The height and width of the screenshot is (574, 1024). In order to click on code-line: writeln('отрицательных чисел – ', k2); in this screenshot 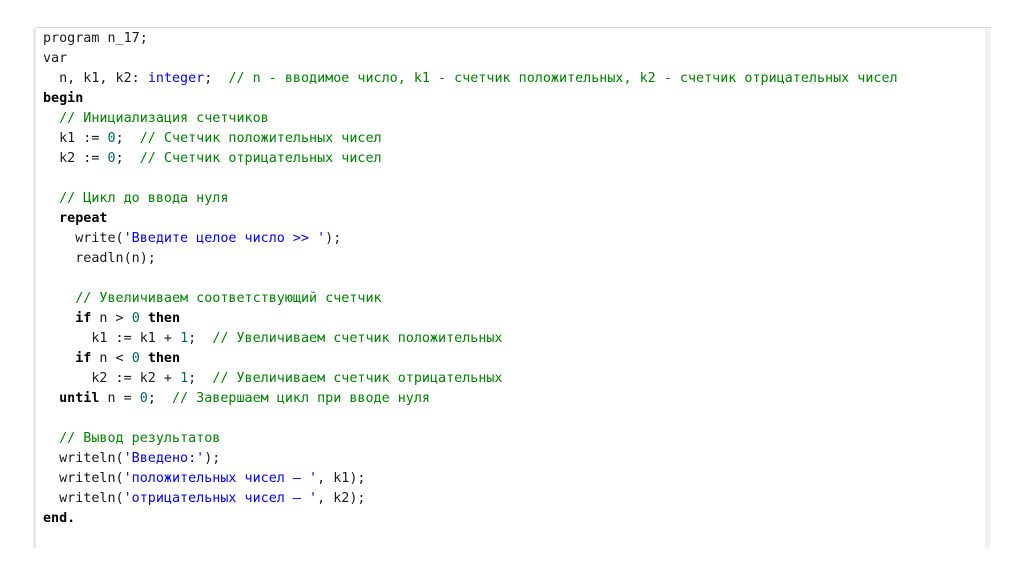, I will do `click(470, 499)`.